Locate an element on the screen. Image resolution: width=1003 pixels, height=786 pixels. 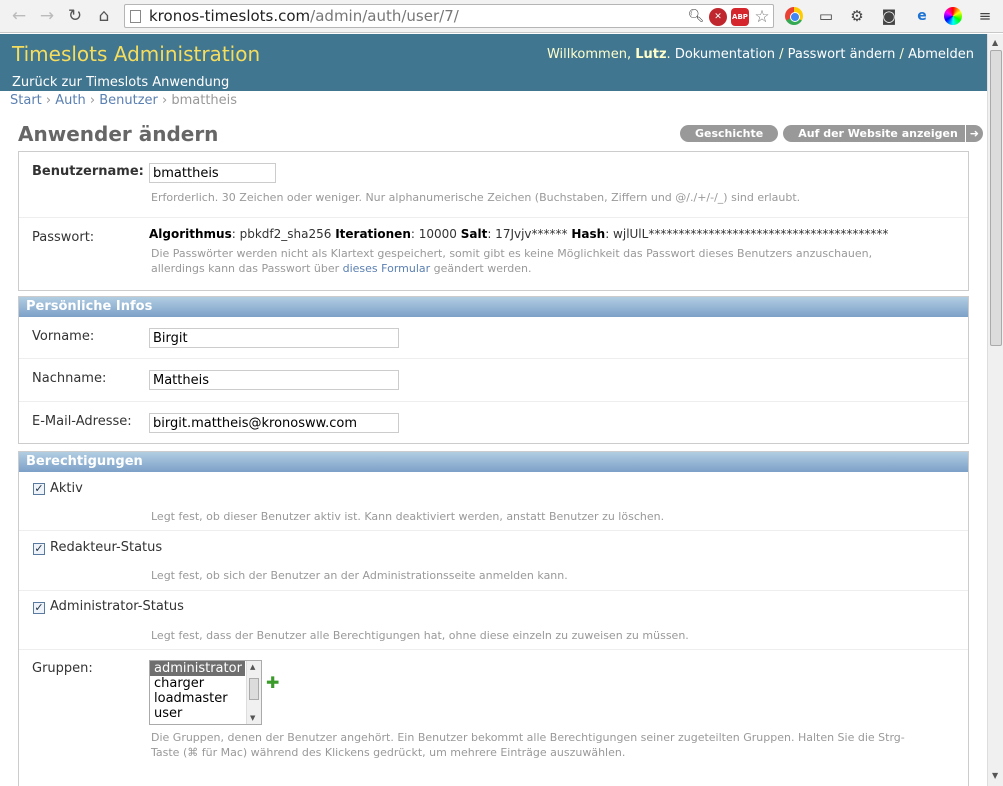
pwd-algorithm-label: Algorithmus is located at coordinates (190, 234).